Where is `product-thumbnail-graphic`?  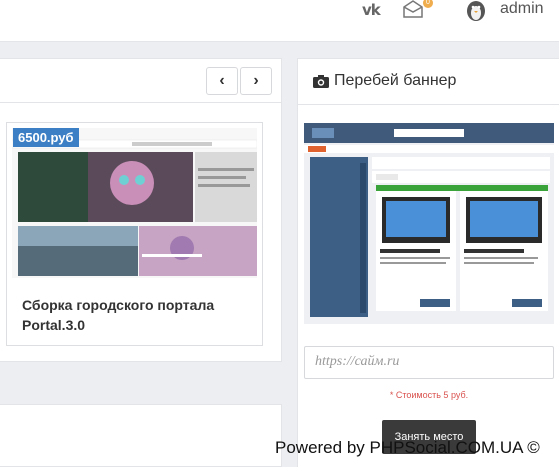
product-thumbnail-graphic is located at coordinates (134, 203).